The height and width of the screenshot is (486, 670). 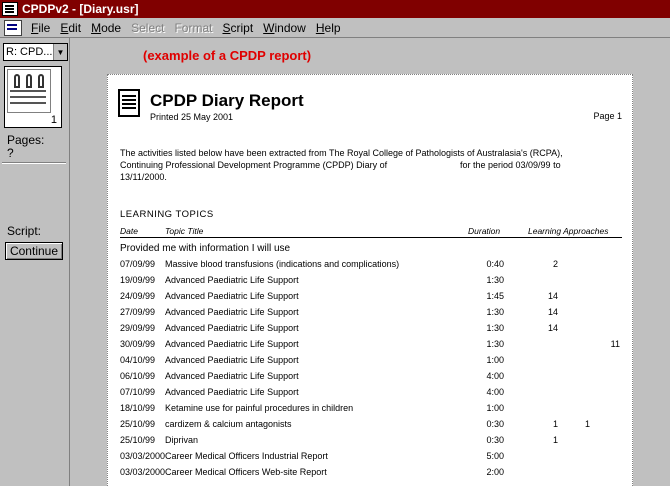 I want to click on row-date: 30/09/99, so click(x=138, y=344).